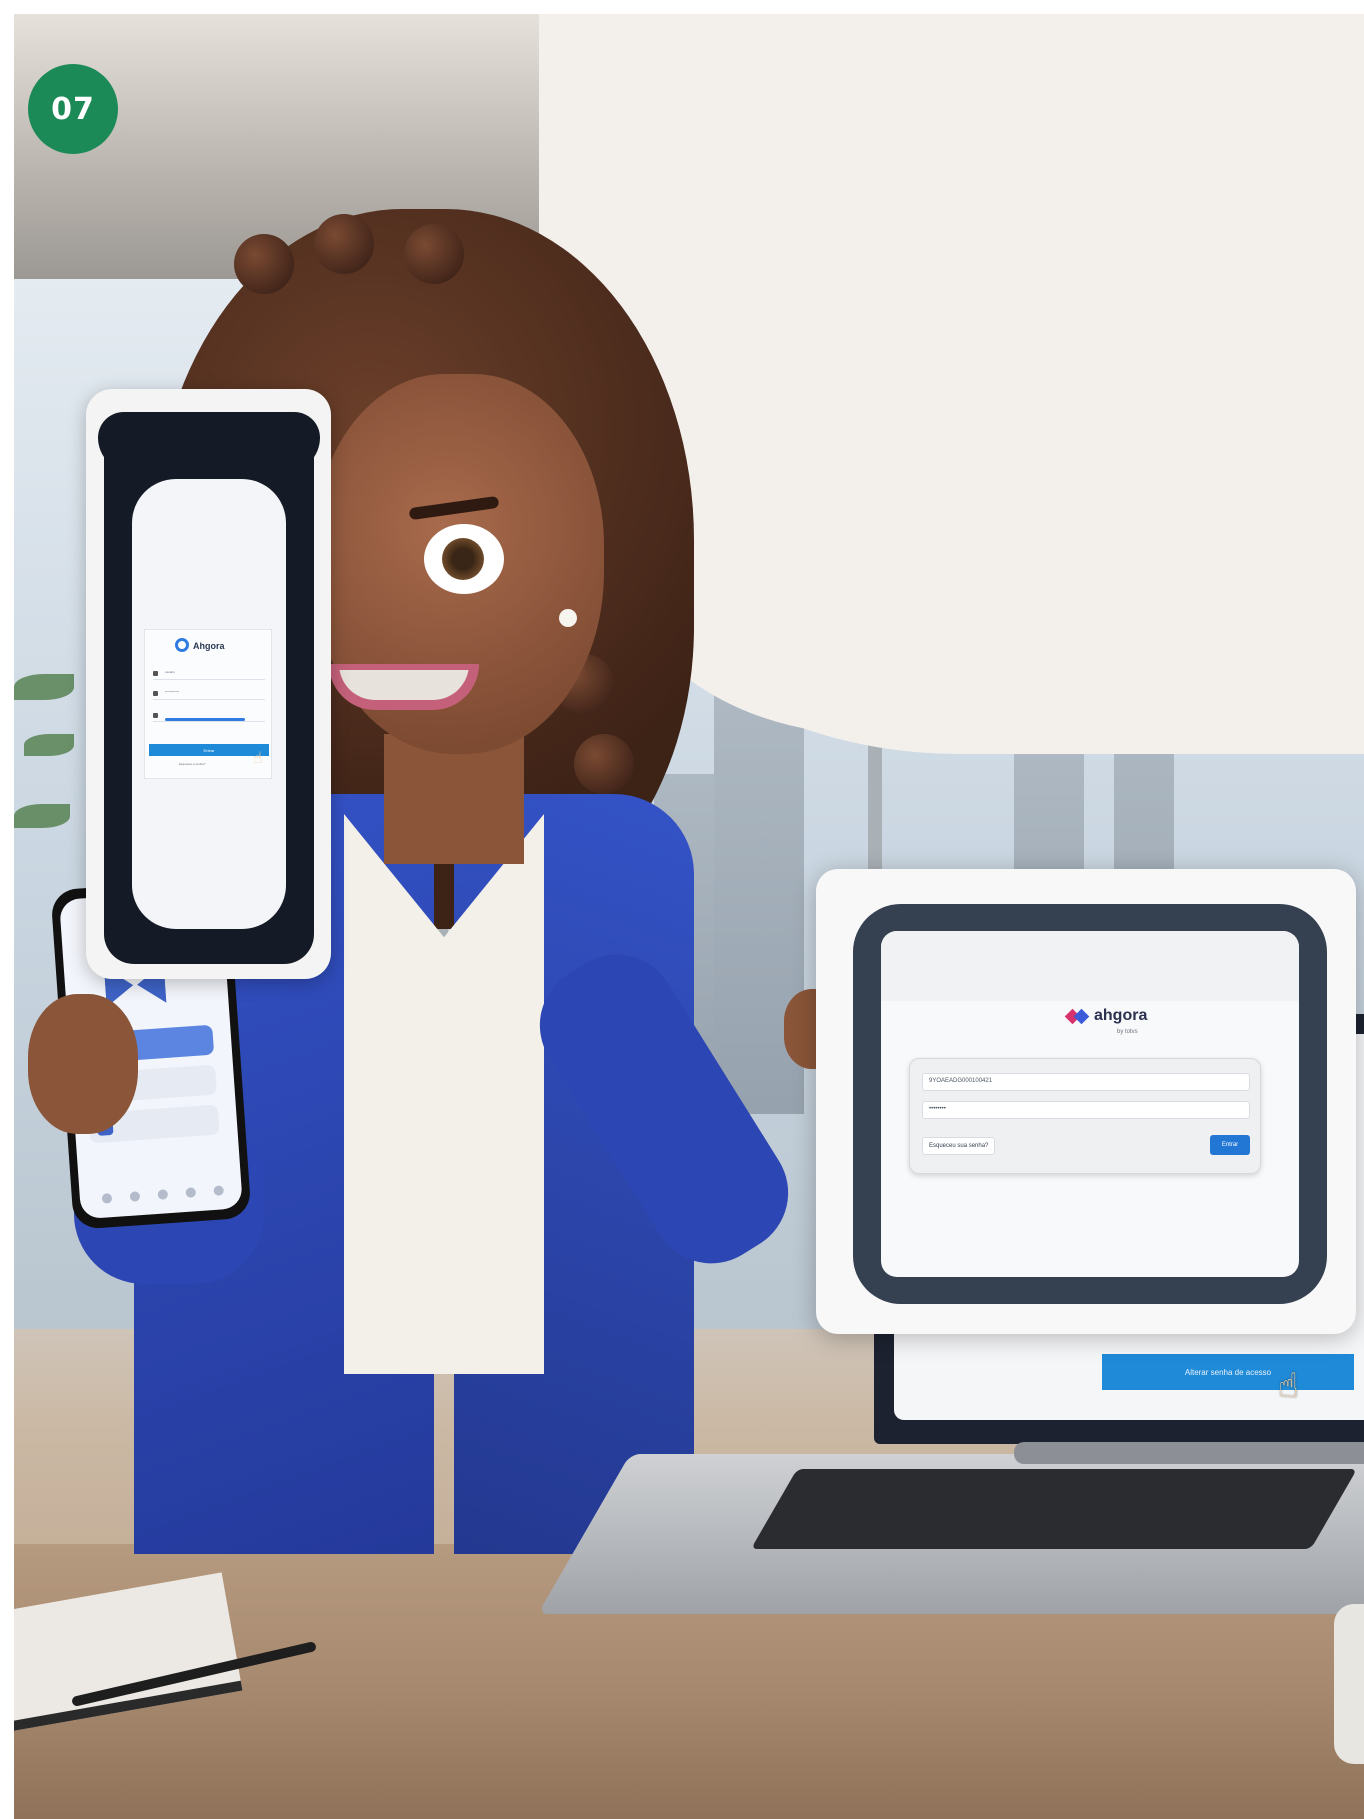  What do you see at coordinates (209, 646) in the screenshot?
I see `app-logo-text: Ahgora` at bounding box center [209, 646].